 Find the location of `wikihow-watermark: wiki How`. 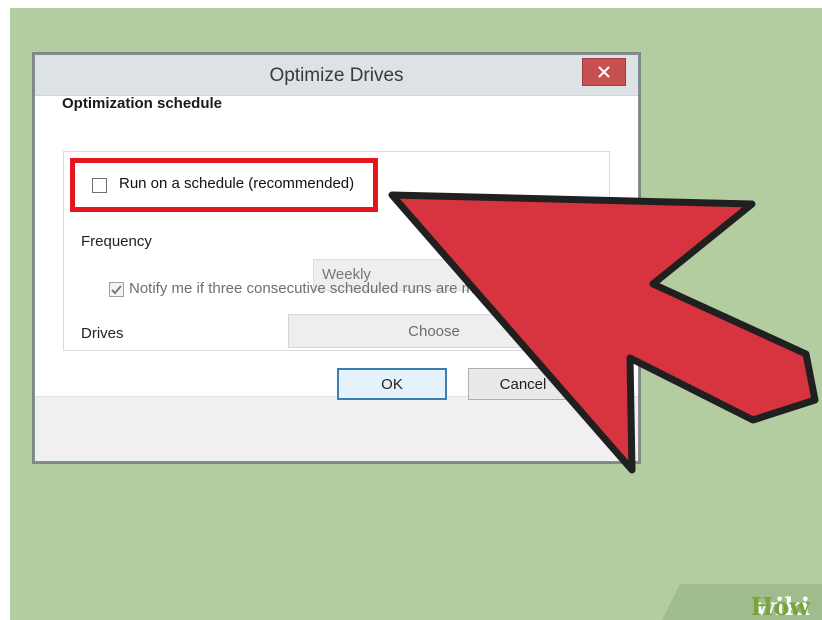

wikihow-watermark: wiki How is located at coordinates (742, 602).